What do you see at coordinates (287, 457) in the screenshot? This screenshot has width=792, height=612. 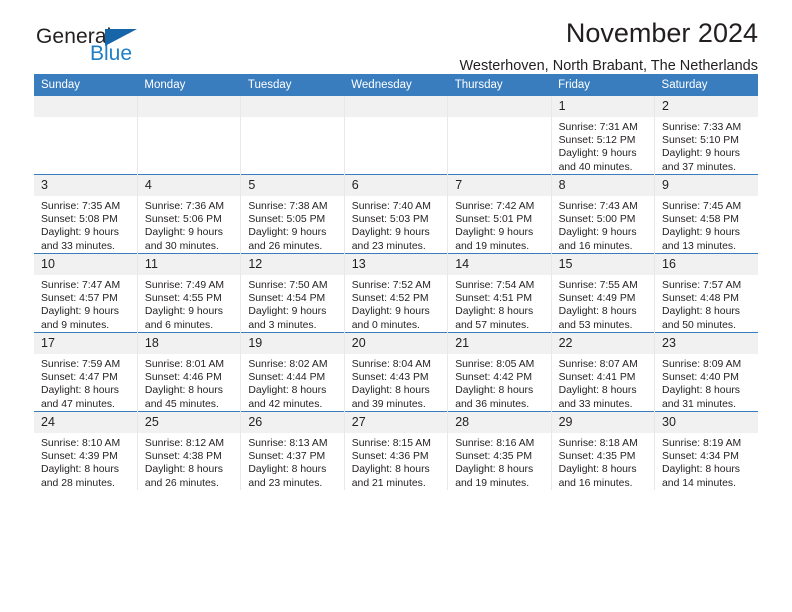 I see `sunset-text: Sunset: 4:37 PM` at bounding box center [287, 457].